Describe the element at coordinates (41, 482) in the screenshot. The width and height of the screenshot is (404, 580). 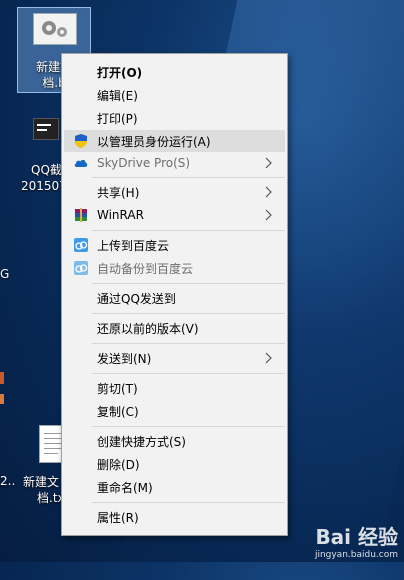
I see `desktop-icon-label: 新建文` at that location.